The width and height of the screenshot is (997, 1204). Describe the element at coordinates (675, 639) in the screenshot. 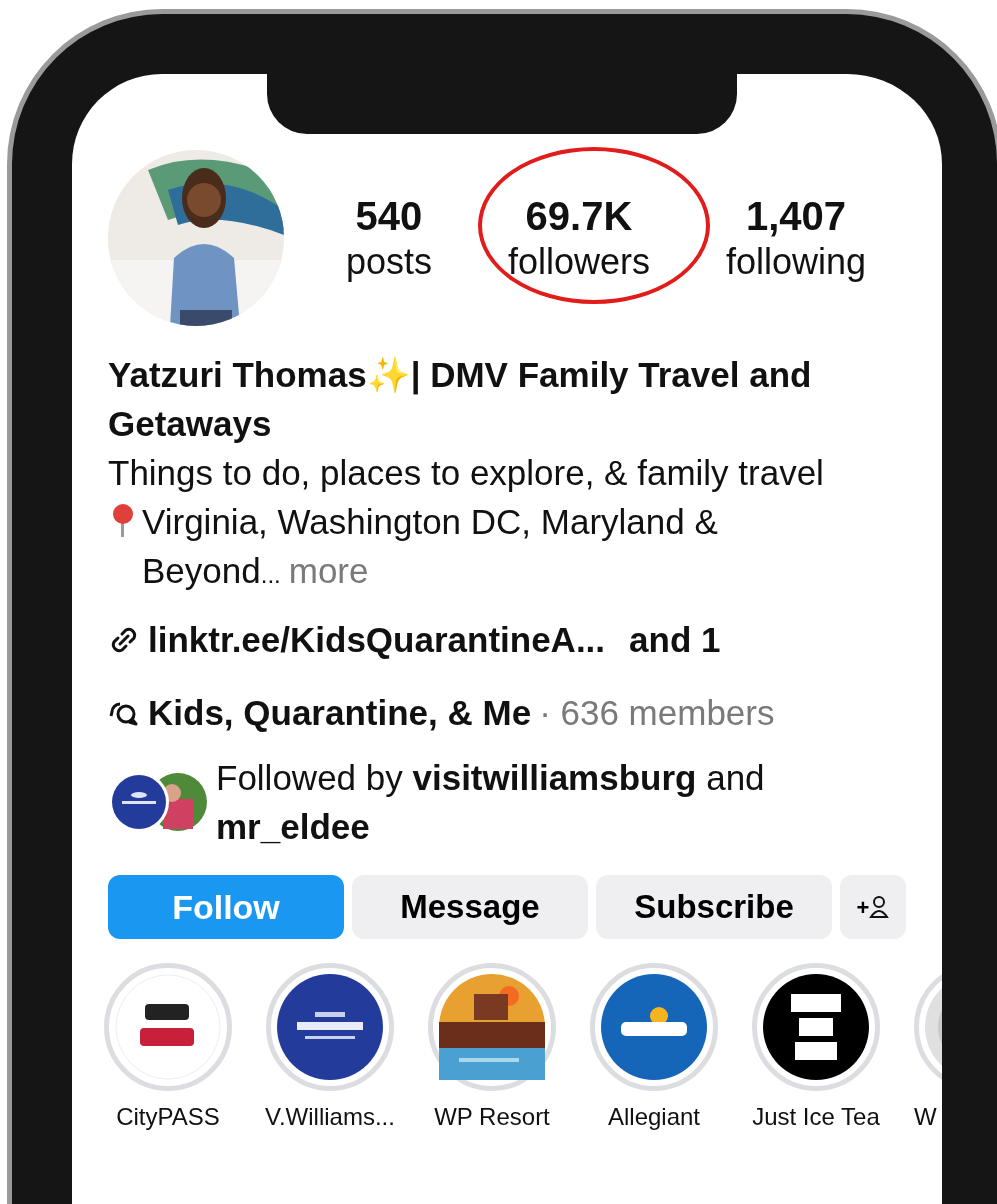

I see `link-extra: and 1` at that location.